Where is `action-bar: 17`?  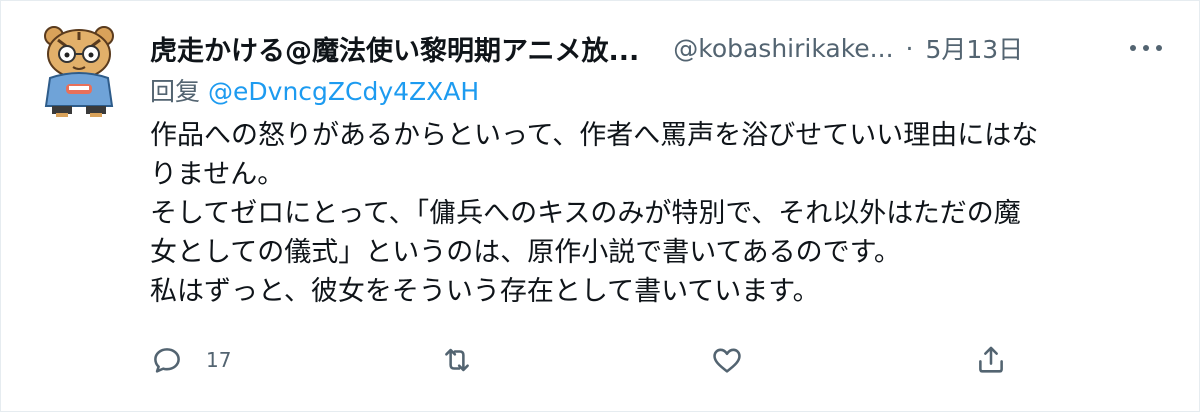 action-bar: 17 is located at coordinates (590, 360).